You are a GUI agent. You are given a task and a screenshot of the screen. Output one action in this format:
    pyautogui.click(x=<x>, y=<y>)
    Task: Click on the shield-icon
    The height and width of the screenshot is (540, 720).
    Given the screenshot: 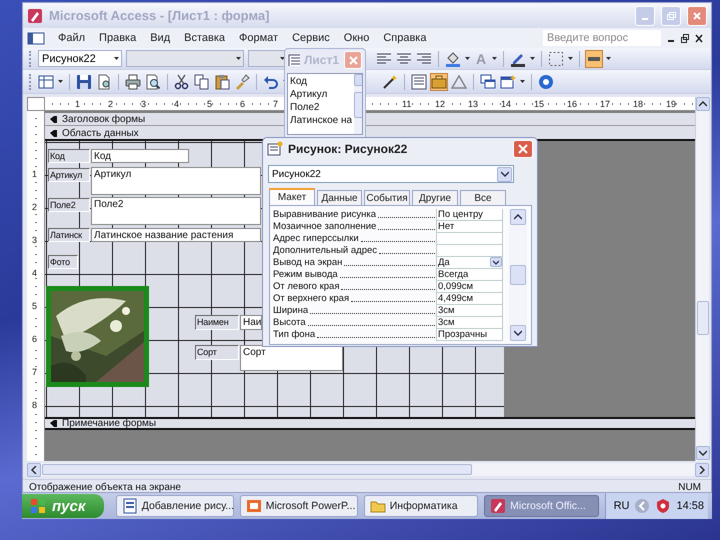 What is the action you would take?
    pyautogui.click(x=663, y=506)
    